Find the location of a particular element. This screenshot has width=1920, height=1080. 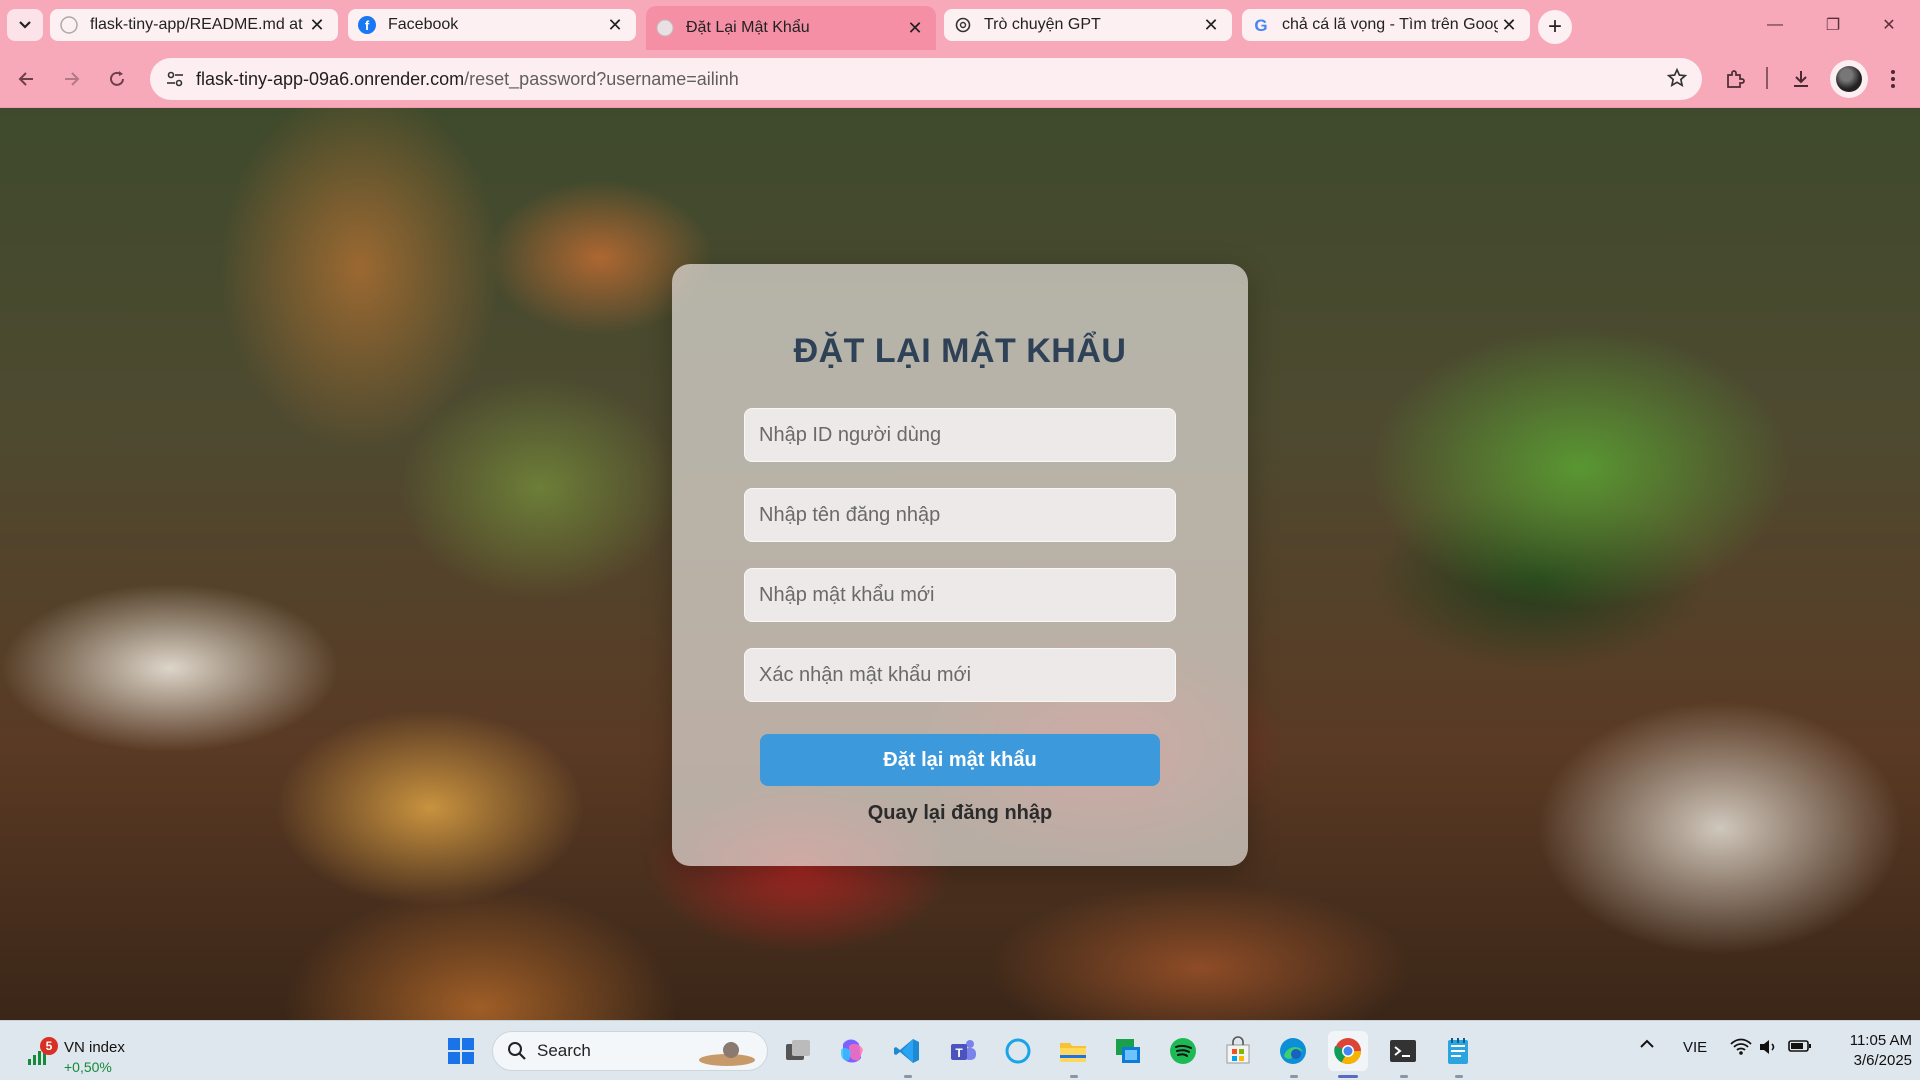

microsoft-store-icon is located at coordinates (1238, 1051).